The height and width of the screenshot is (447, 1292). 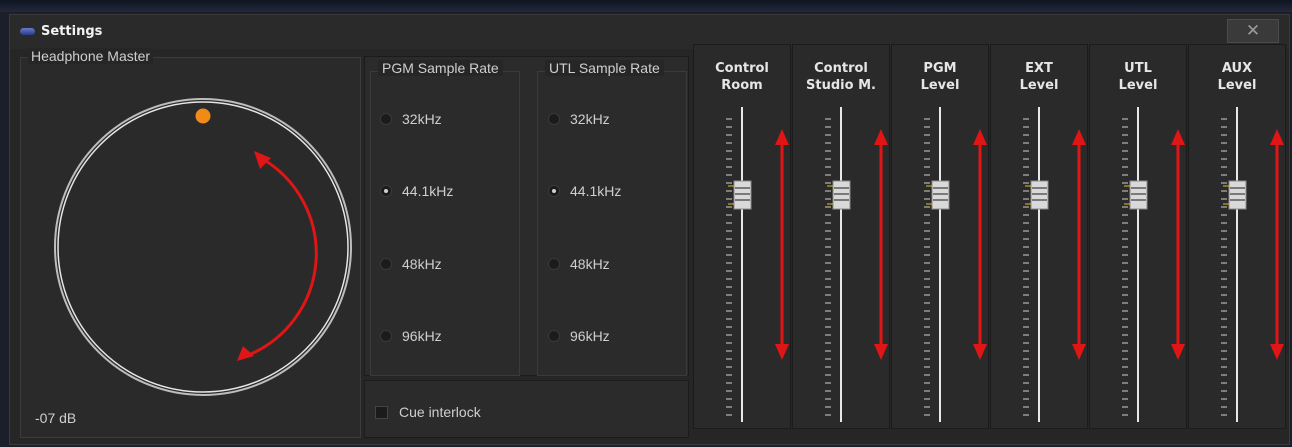 I want to click on pgm-option-44: 44.1kHz, so click(x=416, y=191).